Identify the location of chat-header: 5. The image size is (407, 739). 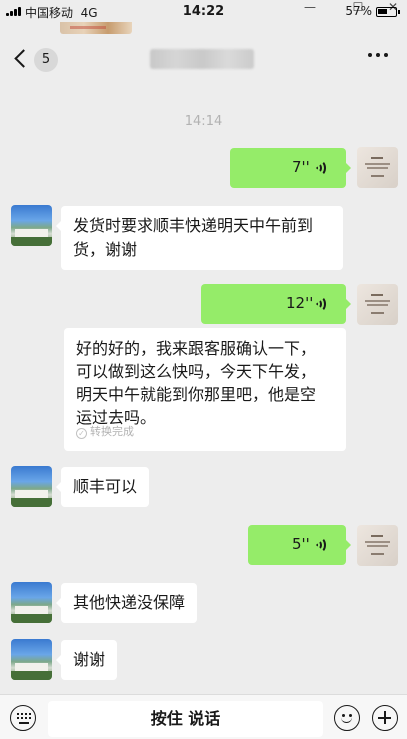
(203, 58).